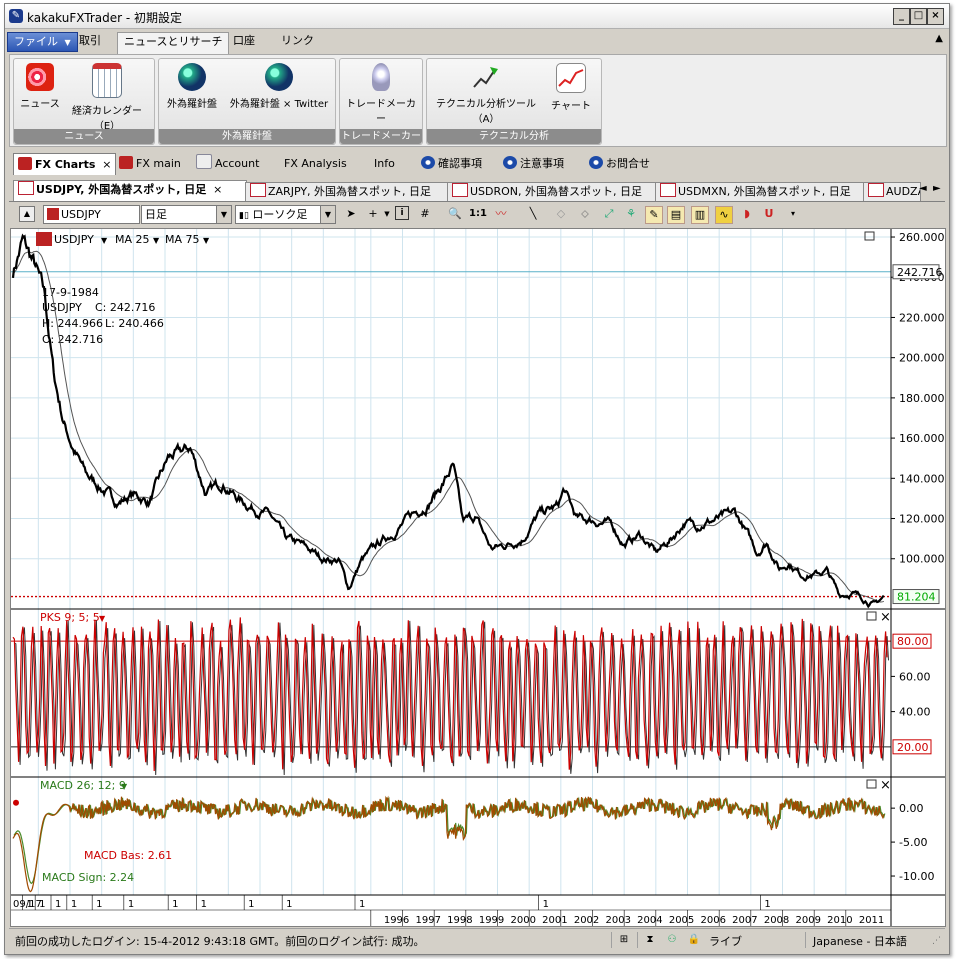 The width and height of the screenshot is (956, 959). What do you see at coordinates (297, 41) in the screenshot?
I see `menu-links: リンク` at bounding box center [297, 41].